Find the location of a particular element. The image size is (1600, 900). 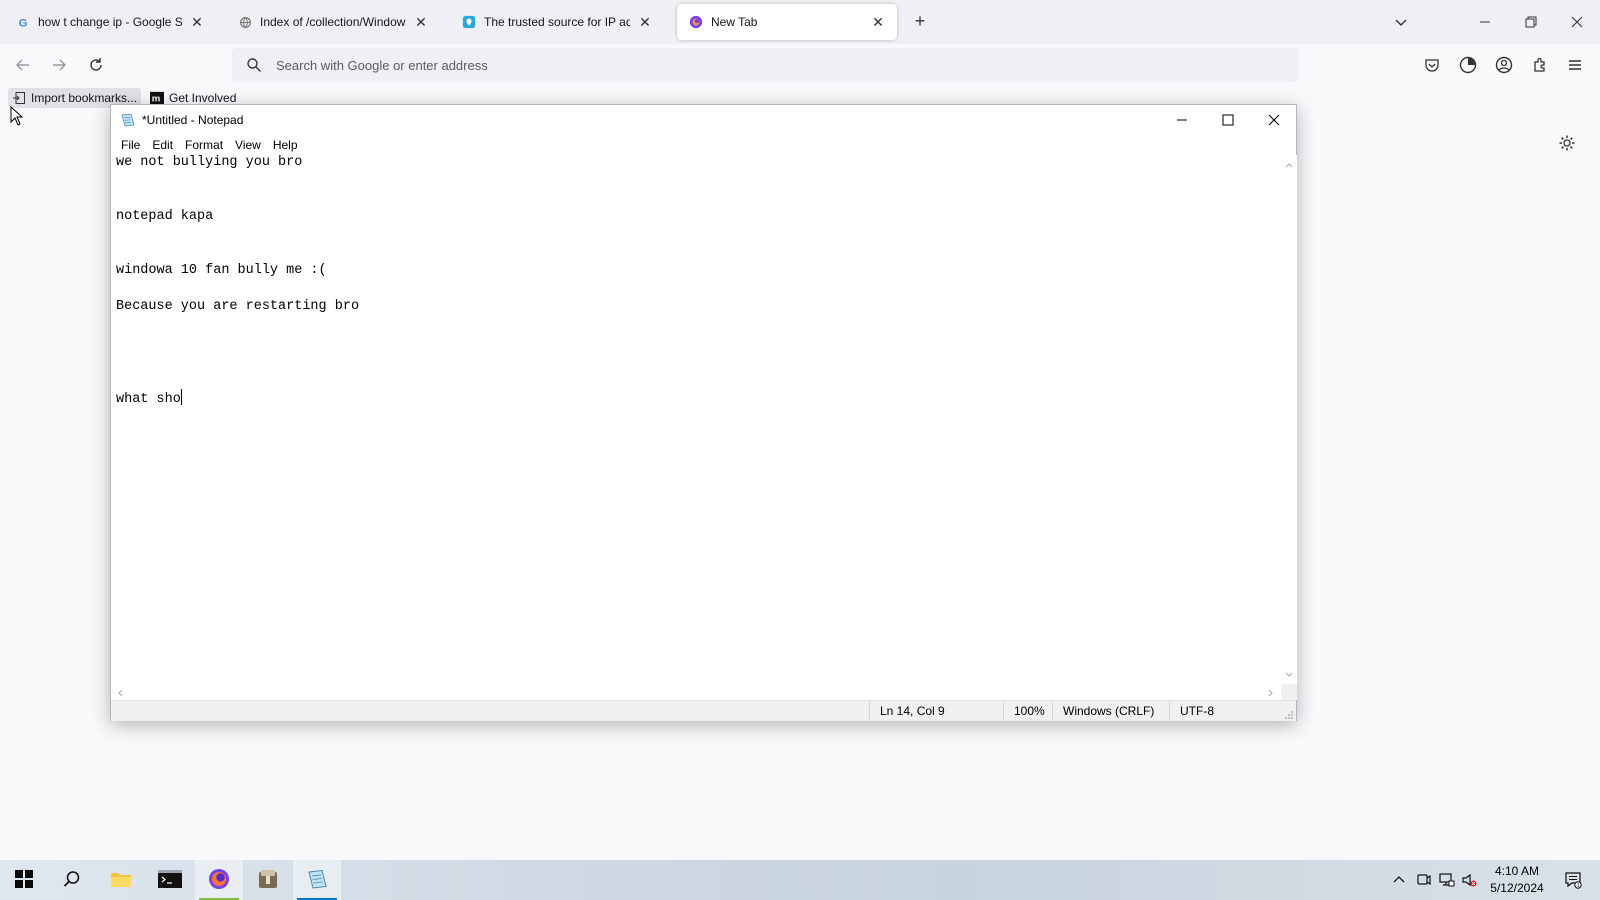

minimize-icon is located at coordinates (1485, 22).